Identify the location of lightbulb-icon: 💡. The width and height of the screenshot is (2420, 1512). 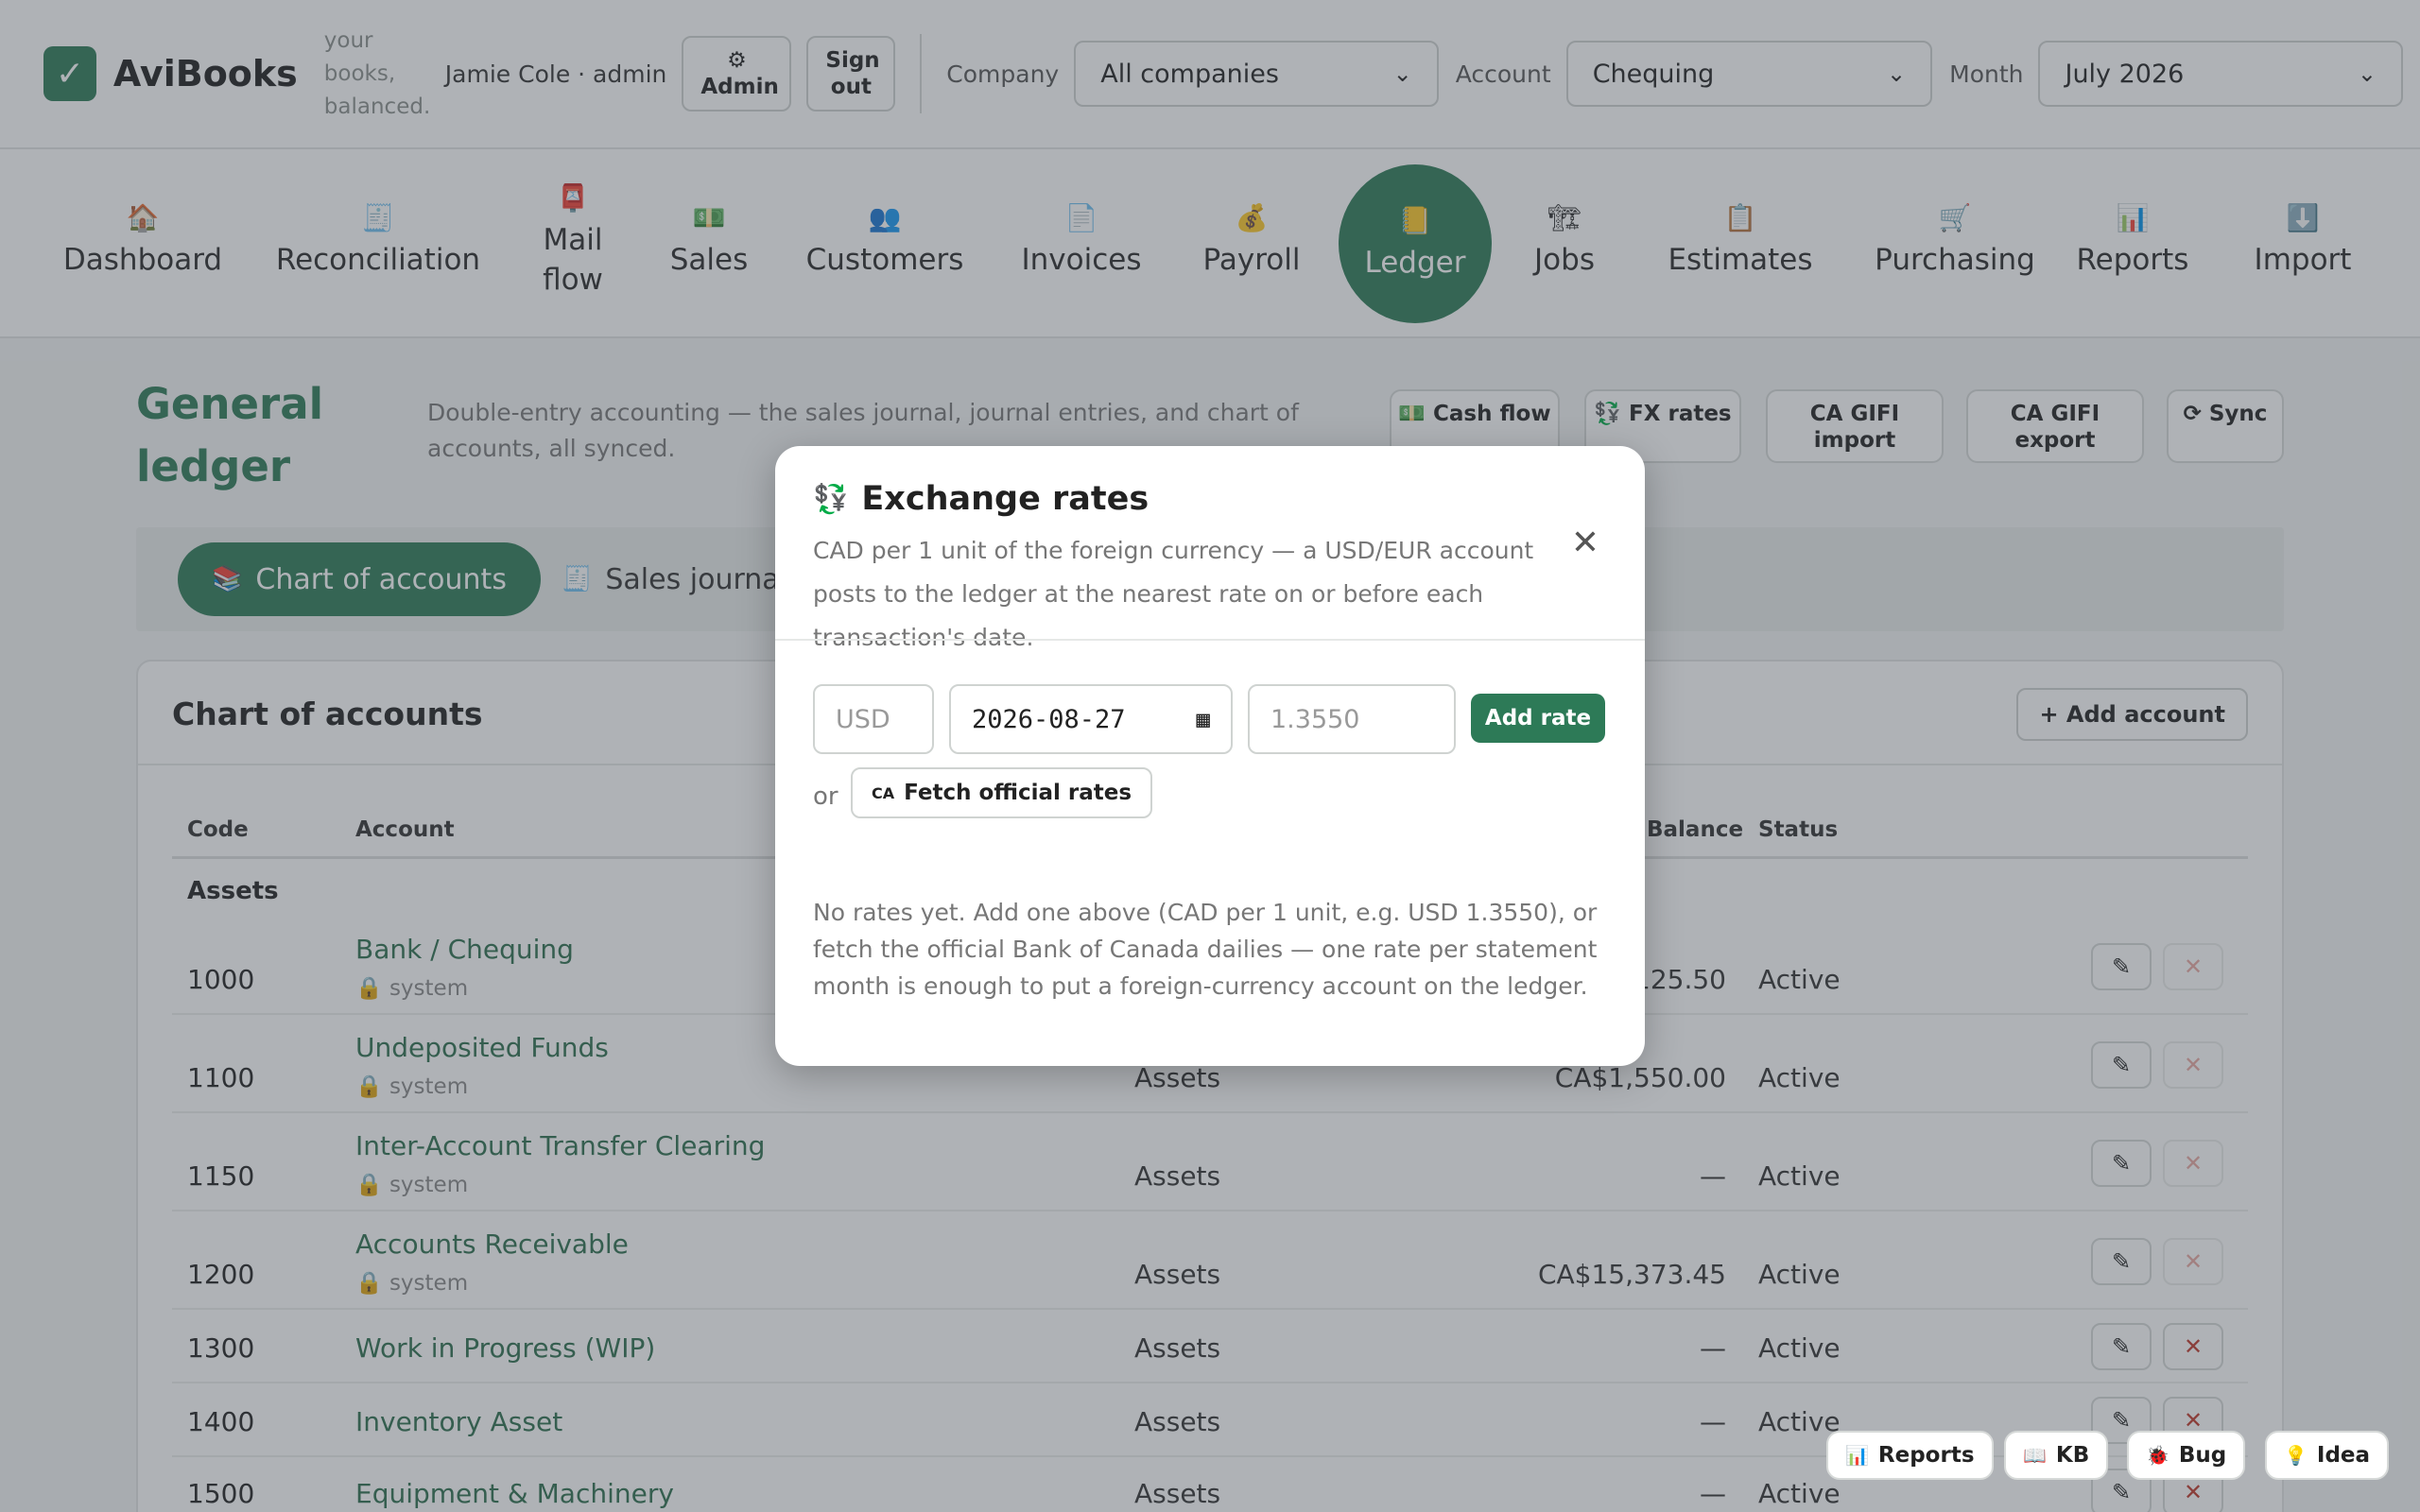
(2296, 1455).